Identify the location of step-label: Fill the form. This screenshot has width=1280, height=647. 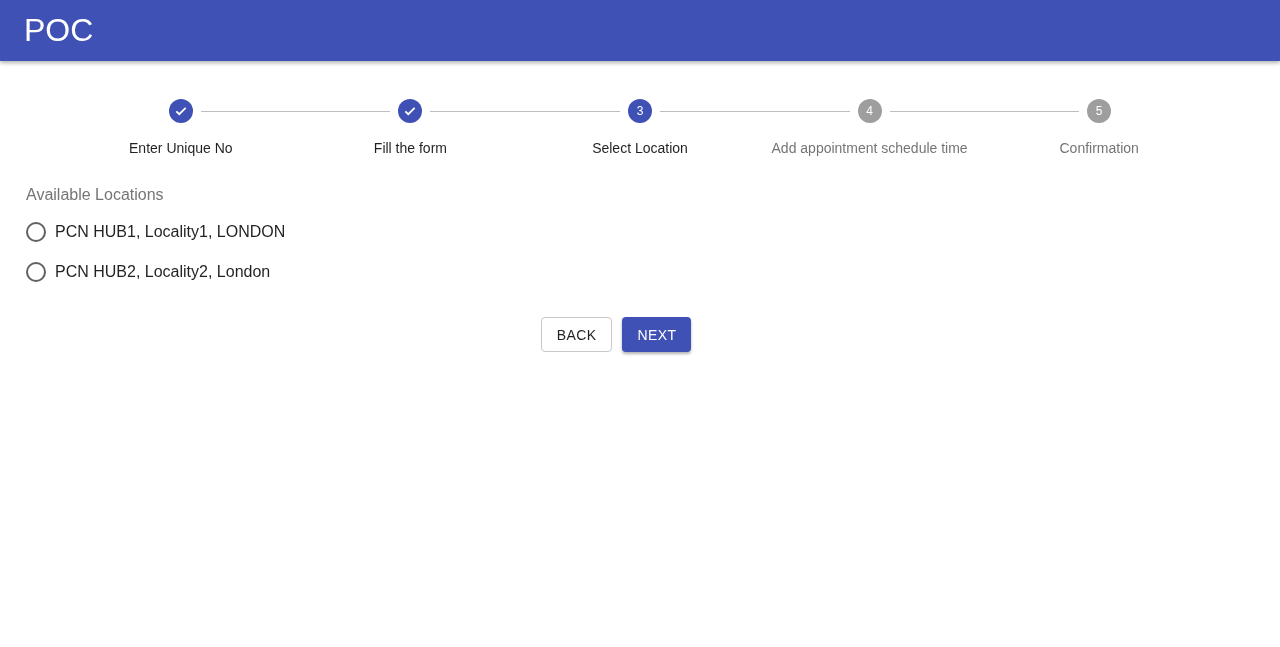
(410, 148).